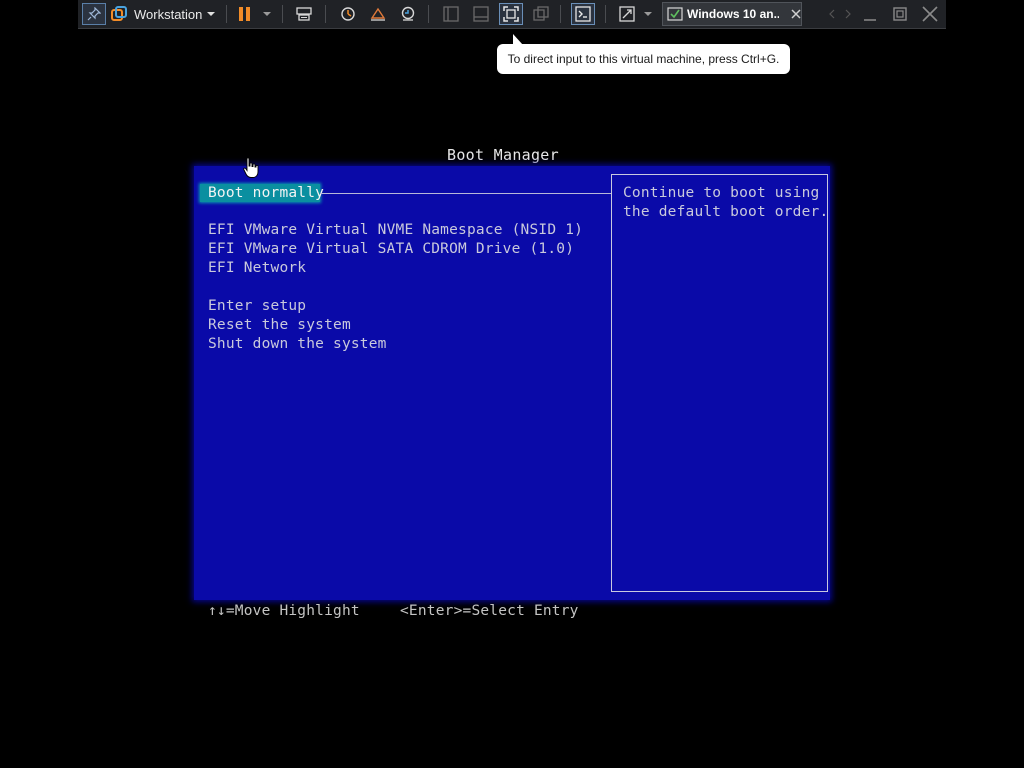  I want to click on minimize-icon, so click(870, 14).